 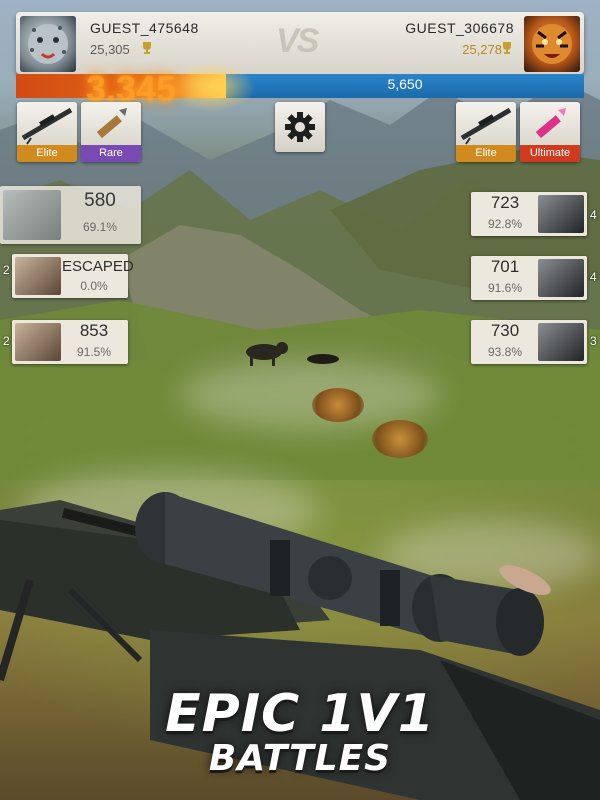 I want to click on right-target-panel: 701 91.6%, so click(x=529, y=278).